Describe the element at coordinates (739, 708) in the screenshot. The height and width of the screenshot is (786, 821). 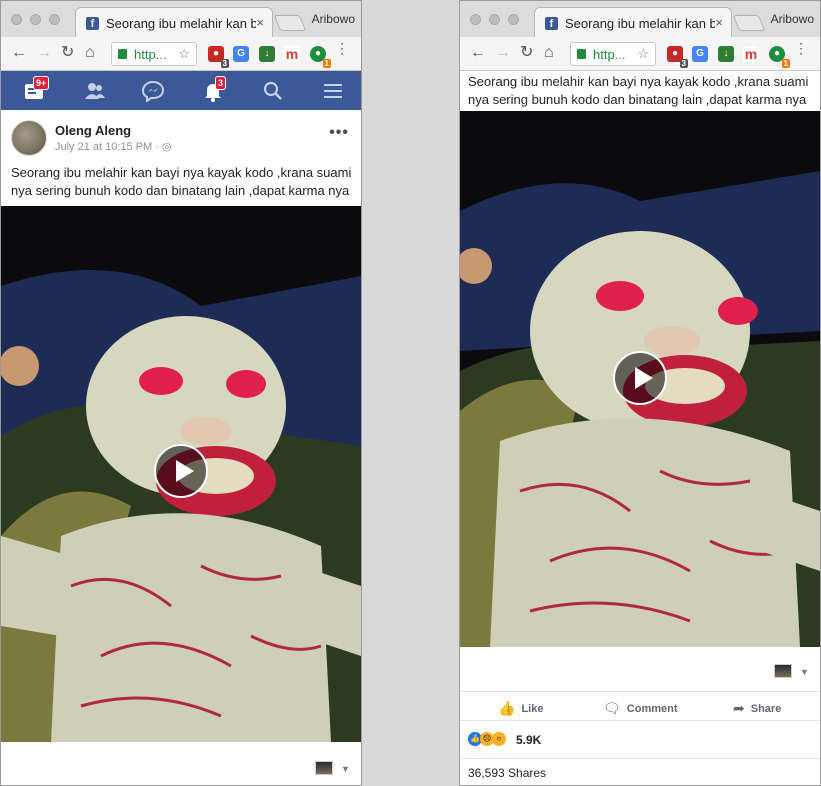
I see `share-arrow-icon: ➦` at that location.